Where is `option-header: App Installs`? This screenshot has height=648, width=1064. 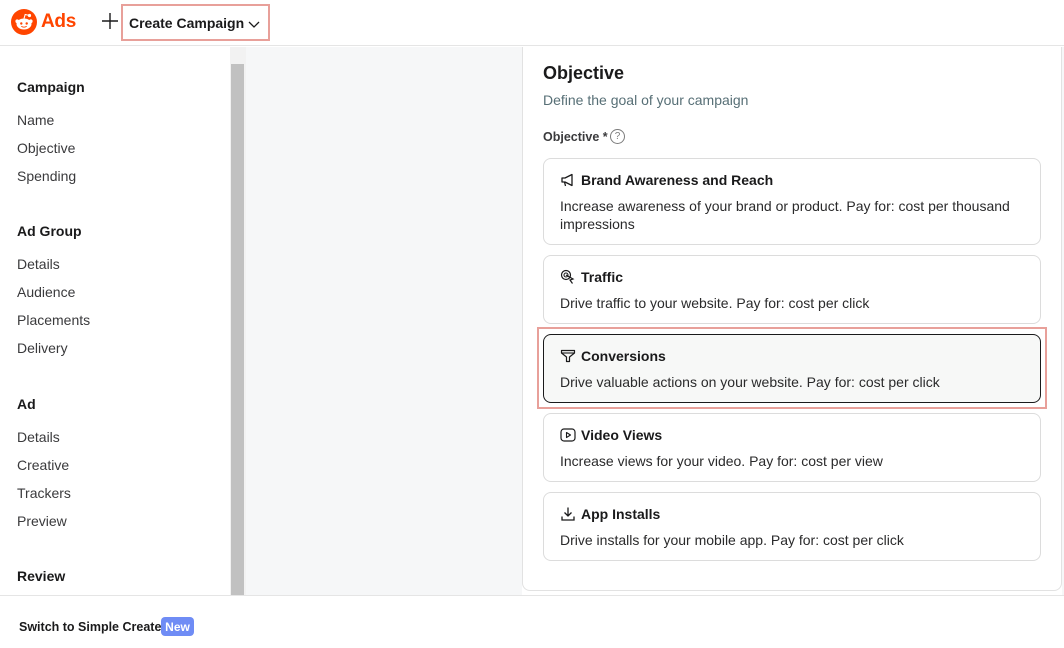 option-header: App Installs is located at coordinates (609, 514).